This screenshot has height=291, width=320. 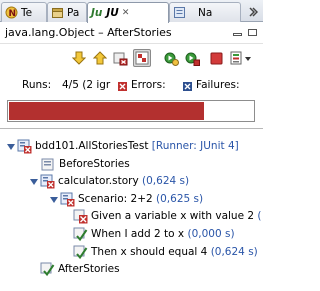 What do you see at coordinates (149, 252) in the screenshot?
I see `step-name: Then x should equal 4` at bounding box center [149, 252].